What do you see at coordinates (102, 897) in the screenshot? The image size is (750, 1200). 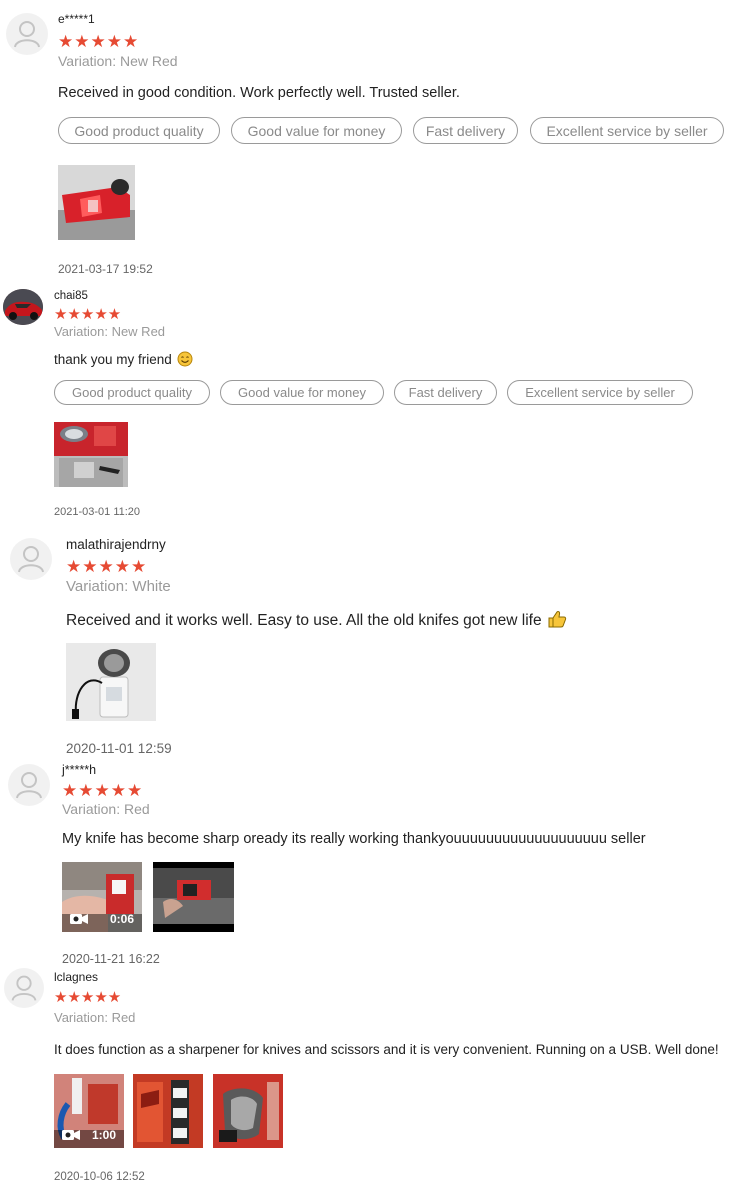 I see `review-video: 0:06` at bounding box center [102, 897].